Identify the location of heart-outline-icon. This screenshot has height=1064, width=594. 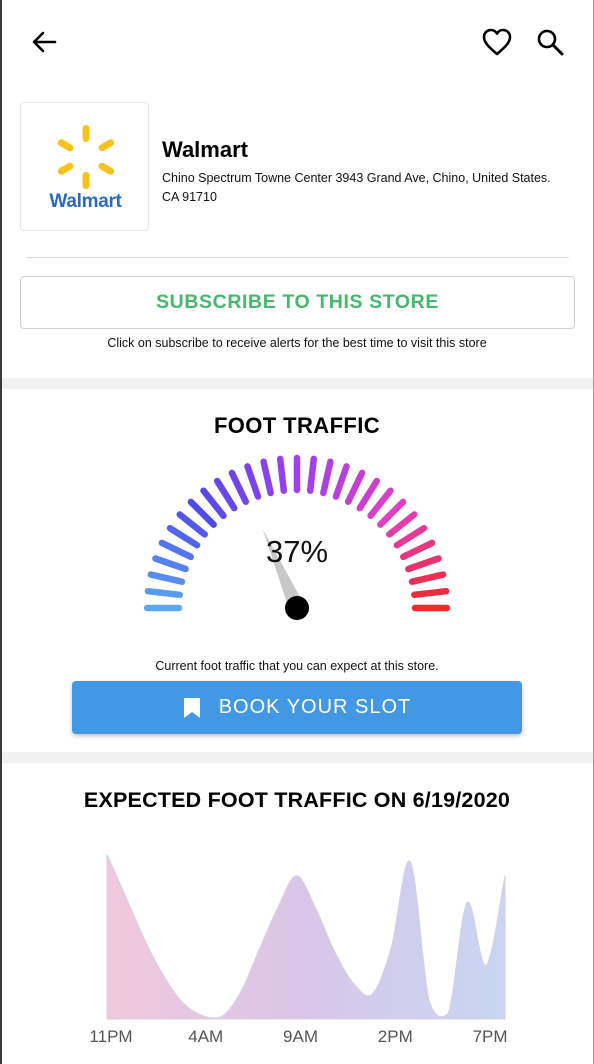
(497, 42).